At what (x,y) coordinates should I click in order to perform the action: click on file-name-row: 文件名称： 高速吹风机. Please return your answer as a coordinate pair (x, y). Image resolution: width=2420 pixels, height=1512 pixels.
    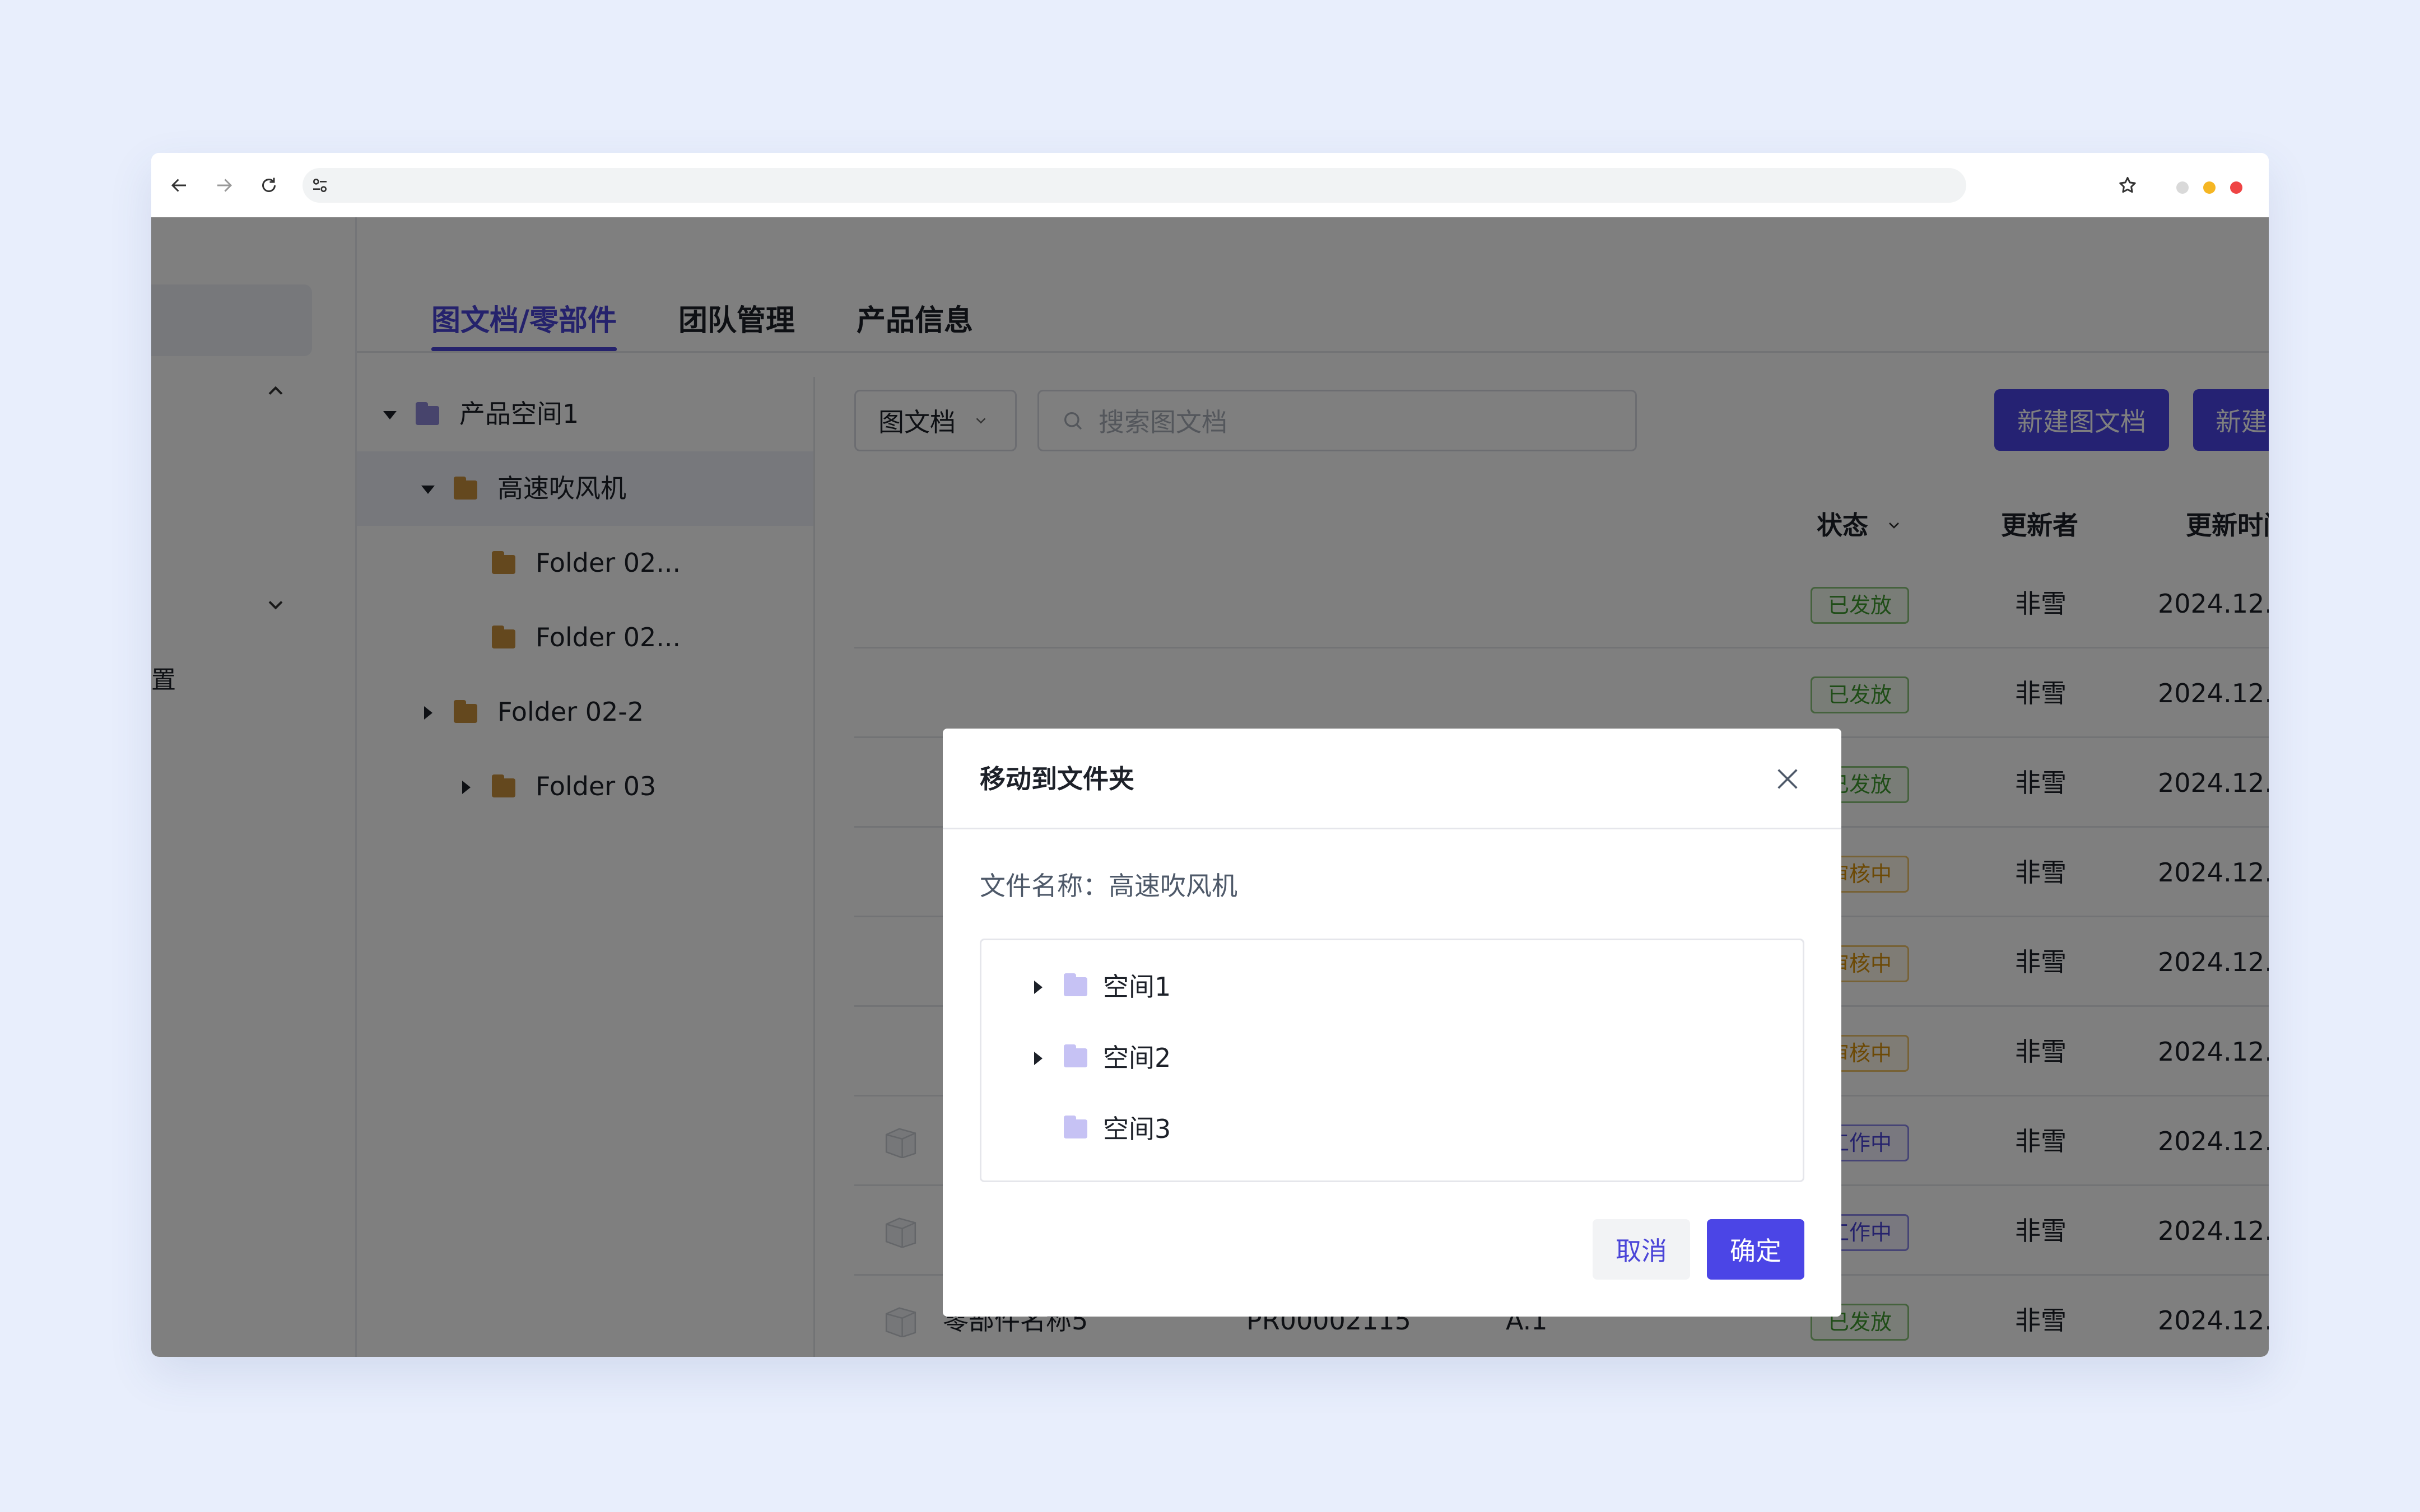
    Looking at the image, I should click on (1108, 885).